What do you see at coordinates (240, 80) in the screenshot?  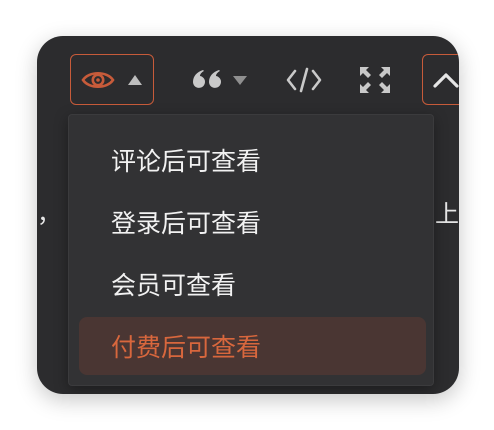 I see `caret-down-icon` at bounding box center [240, 80].